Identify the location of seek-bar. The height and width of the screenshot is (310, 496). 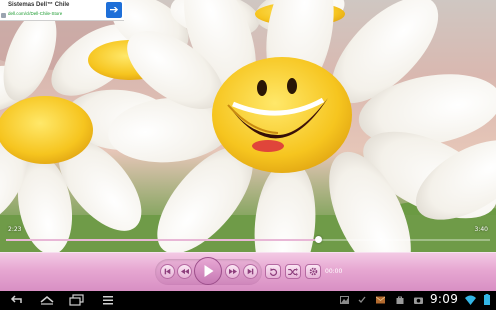
(248, 239).